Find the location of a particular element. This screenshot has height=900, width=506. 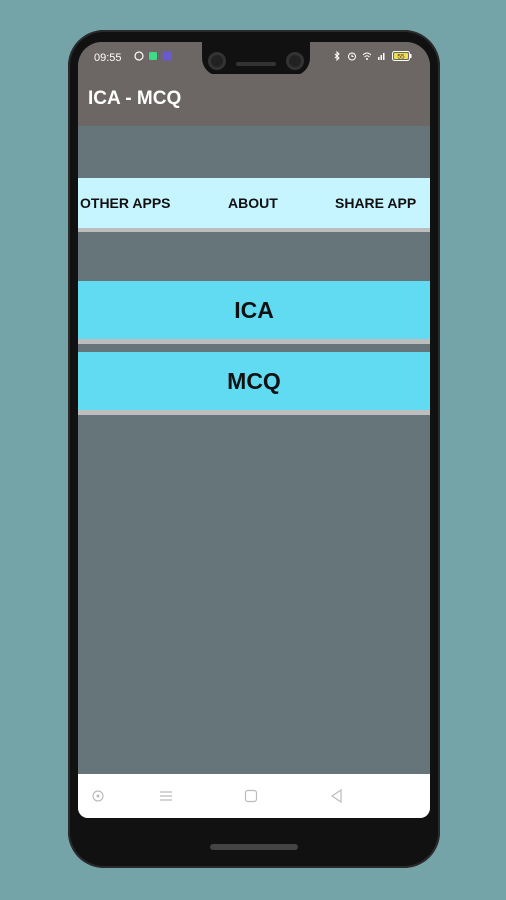

assistant-icon is located at coordinates (98, 796).